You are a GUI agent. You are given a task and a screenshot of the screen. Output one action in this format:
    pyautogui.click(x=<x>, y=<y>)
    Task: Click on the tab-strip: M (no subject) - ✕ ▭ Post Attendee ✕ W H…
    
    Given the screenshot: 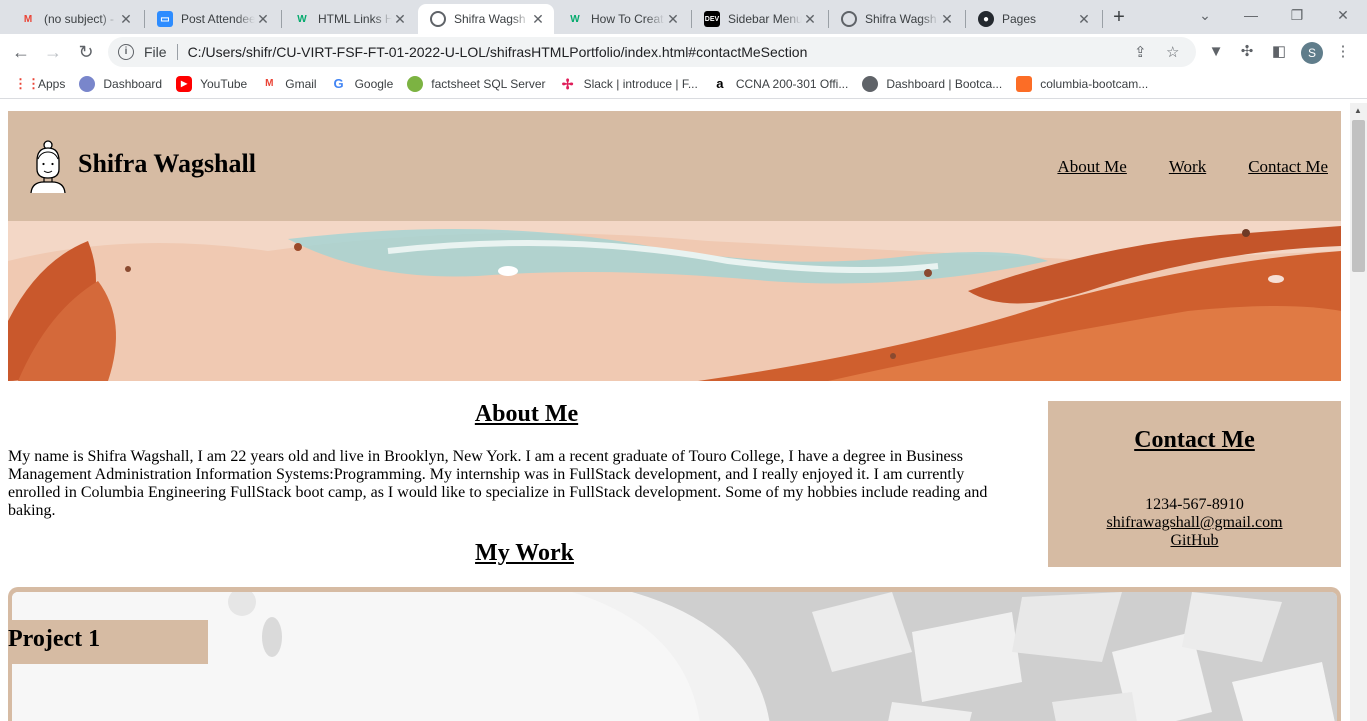 What is the action you would take?
    pyautogui.click(x=683, y=17)
    